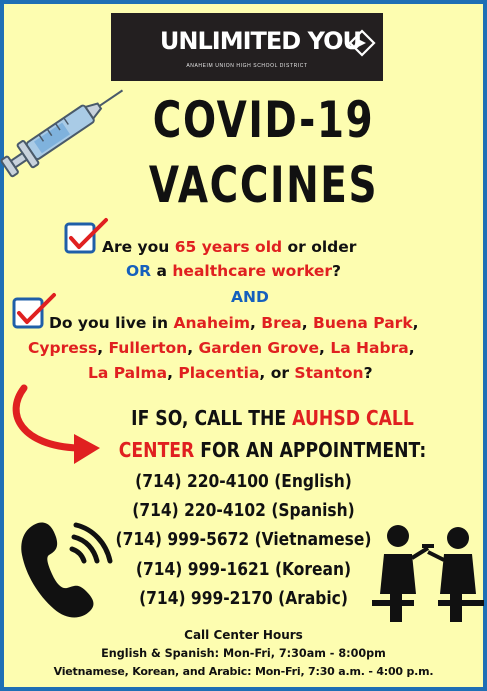 The height and width of the screenshot is (691, 487). I want to click on call-center-highlight-2: Center, so click(156, 450).